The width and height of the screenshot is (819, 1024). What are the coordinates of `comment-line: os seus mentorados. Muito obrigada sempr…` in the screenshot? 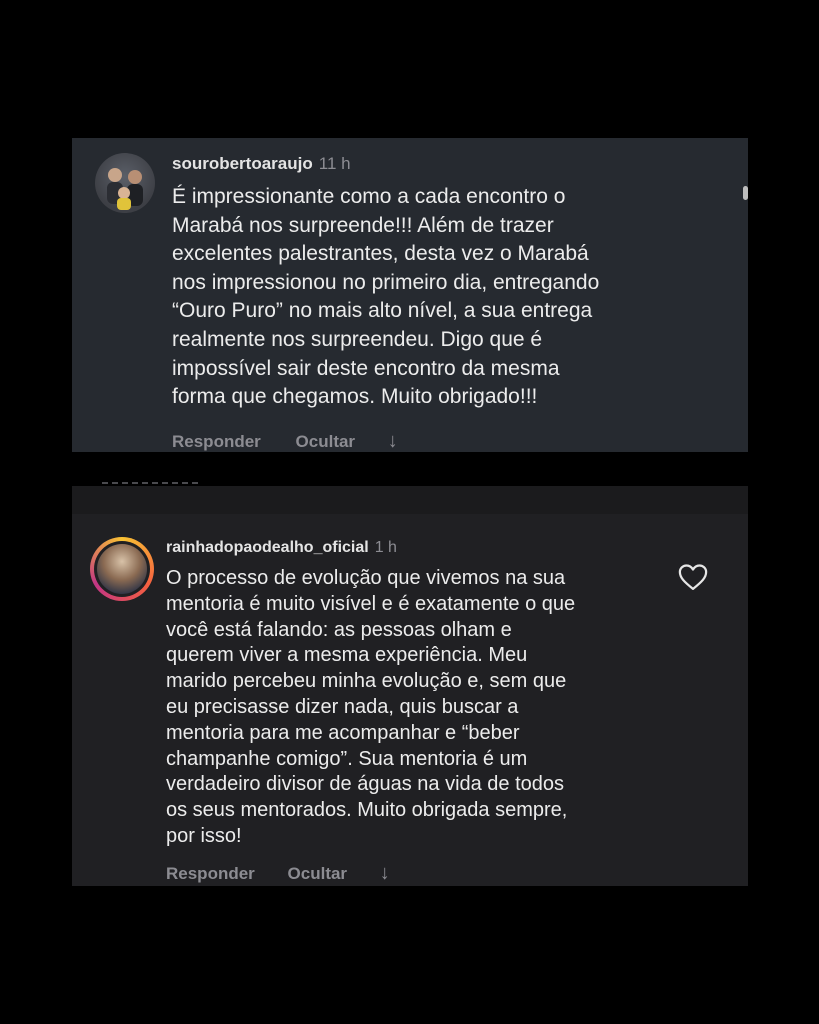 It's located at (367, 810).